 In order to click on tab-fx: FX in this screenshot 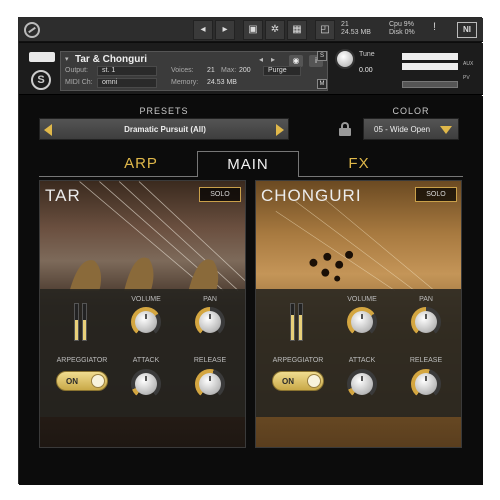, I will do `click(359, 164)`.